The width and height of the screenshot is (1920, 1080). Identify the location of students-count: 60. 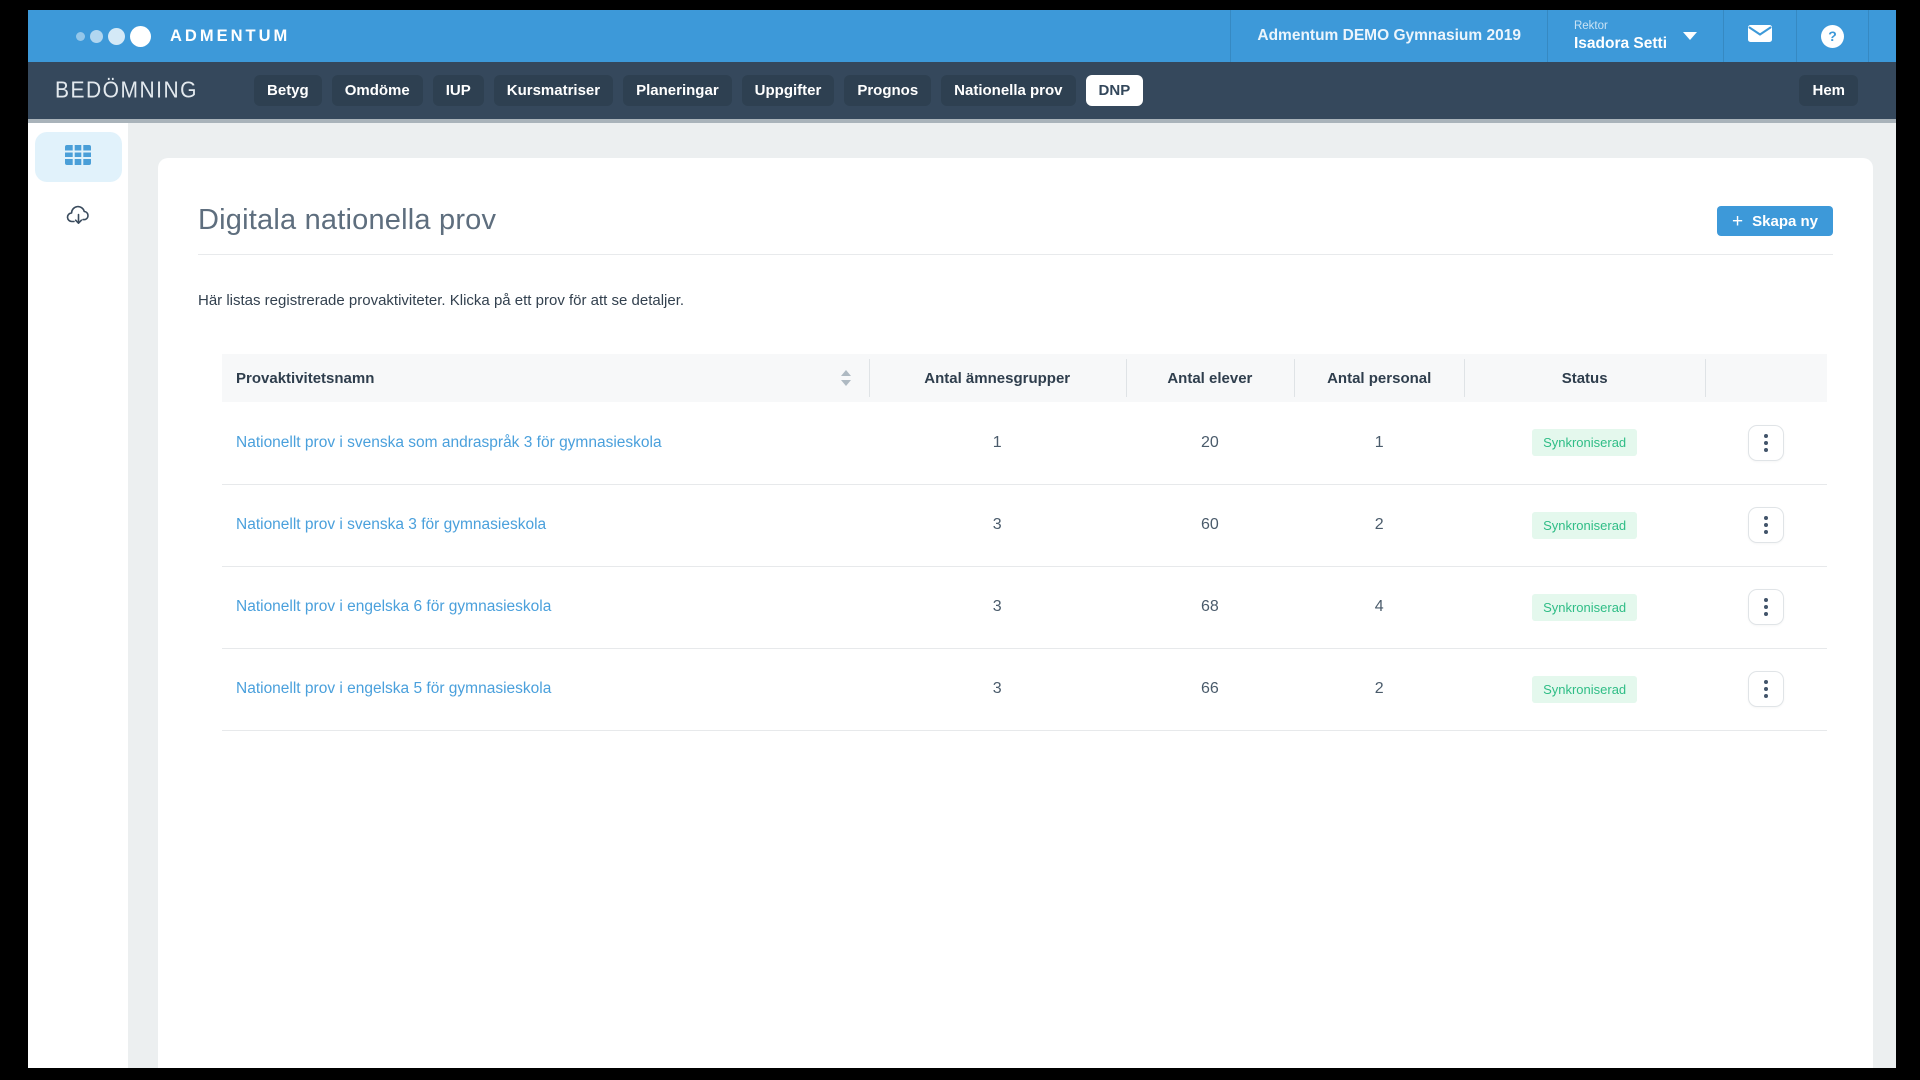
(1209, 524).